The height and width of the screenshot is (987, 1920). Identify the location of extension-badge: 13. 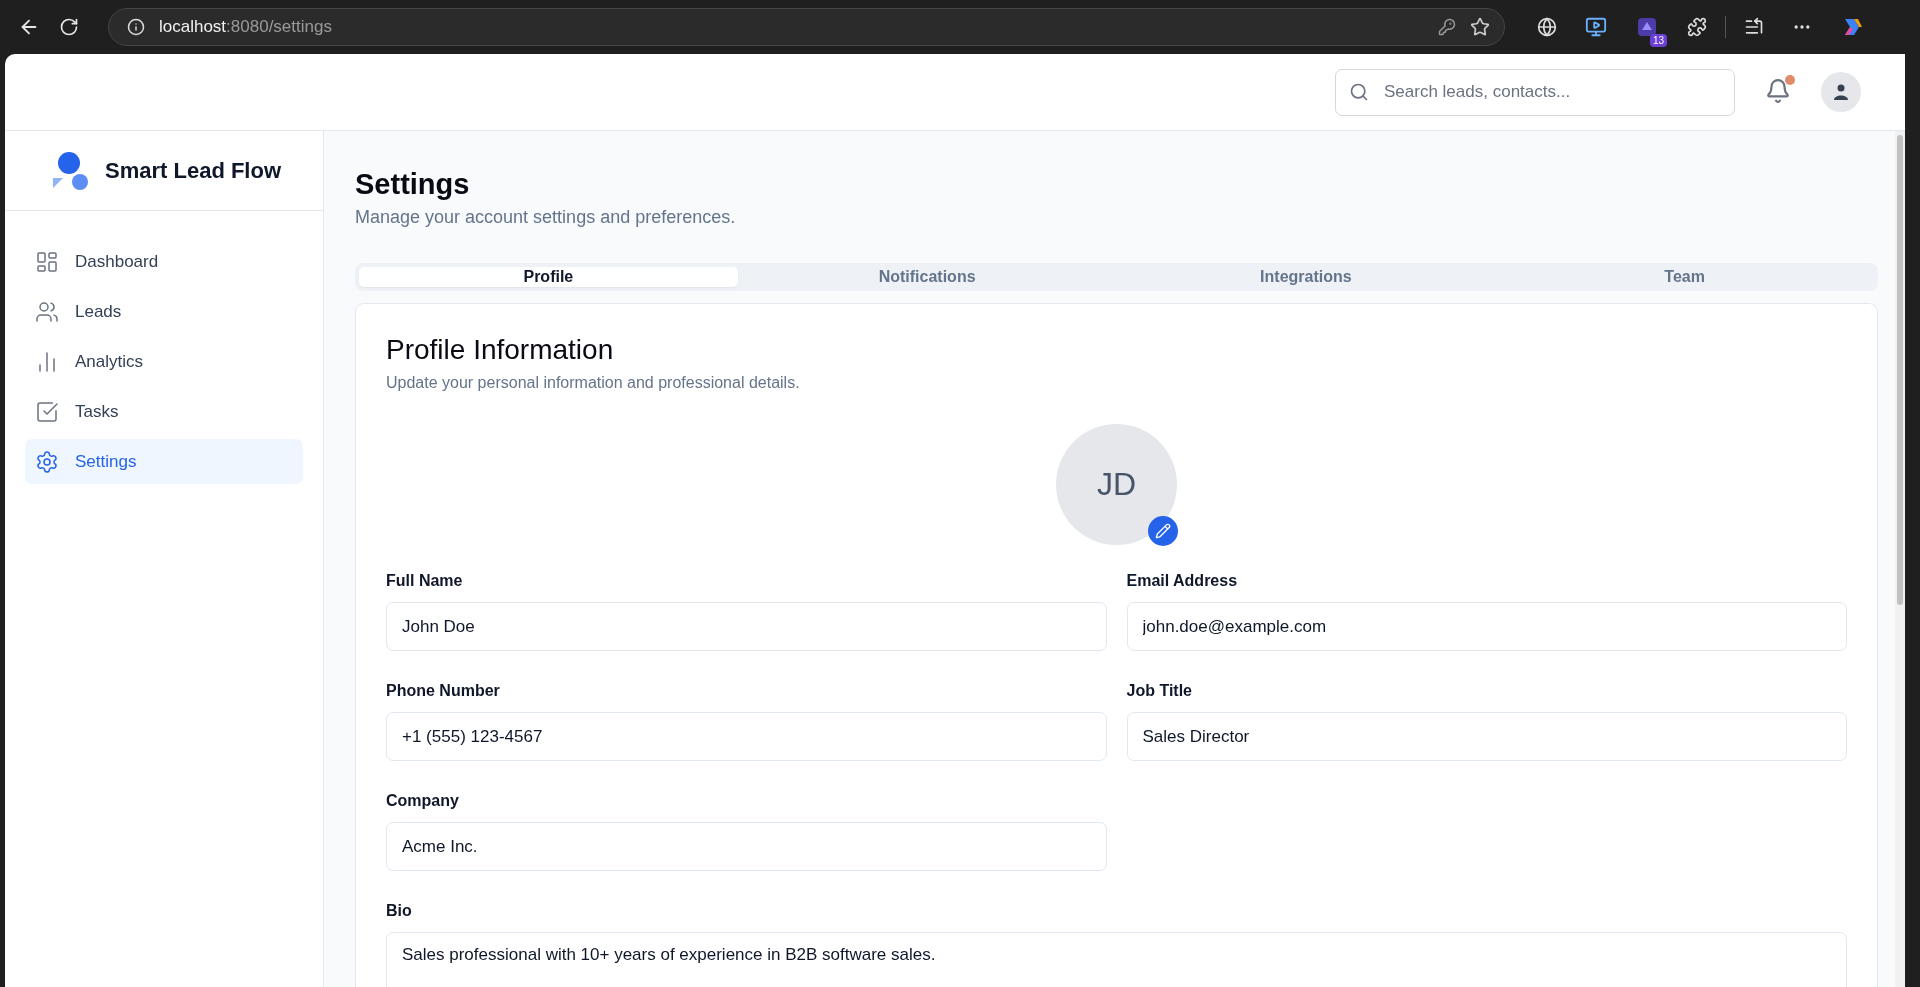
(1658, 40).